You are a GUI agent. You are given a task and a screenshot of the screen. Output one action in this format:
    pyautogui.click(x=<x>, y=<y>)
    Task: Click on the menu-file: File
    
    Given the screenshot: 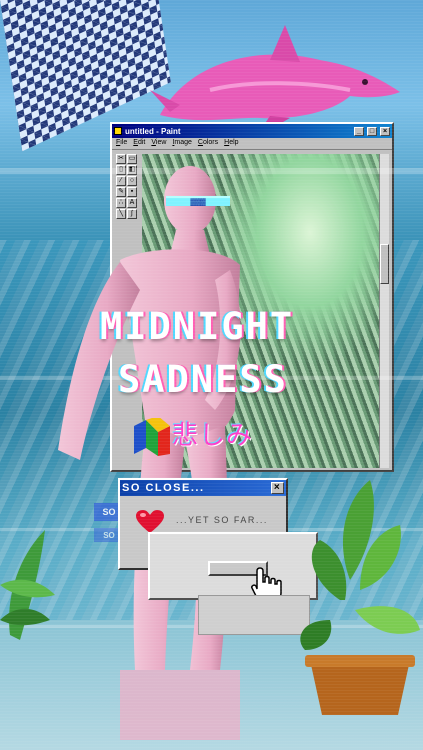 What is the action you would take?
    pyautogui.click(x=121, y=143)
    